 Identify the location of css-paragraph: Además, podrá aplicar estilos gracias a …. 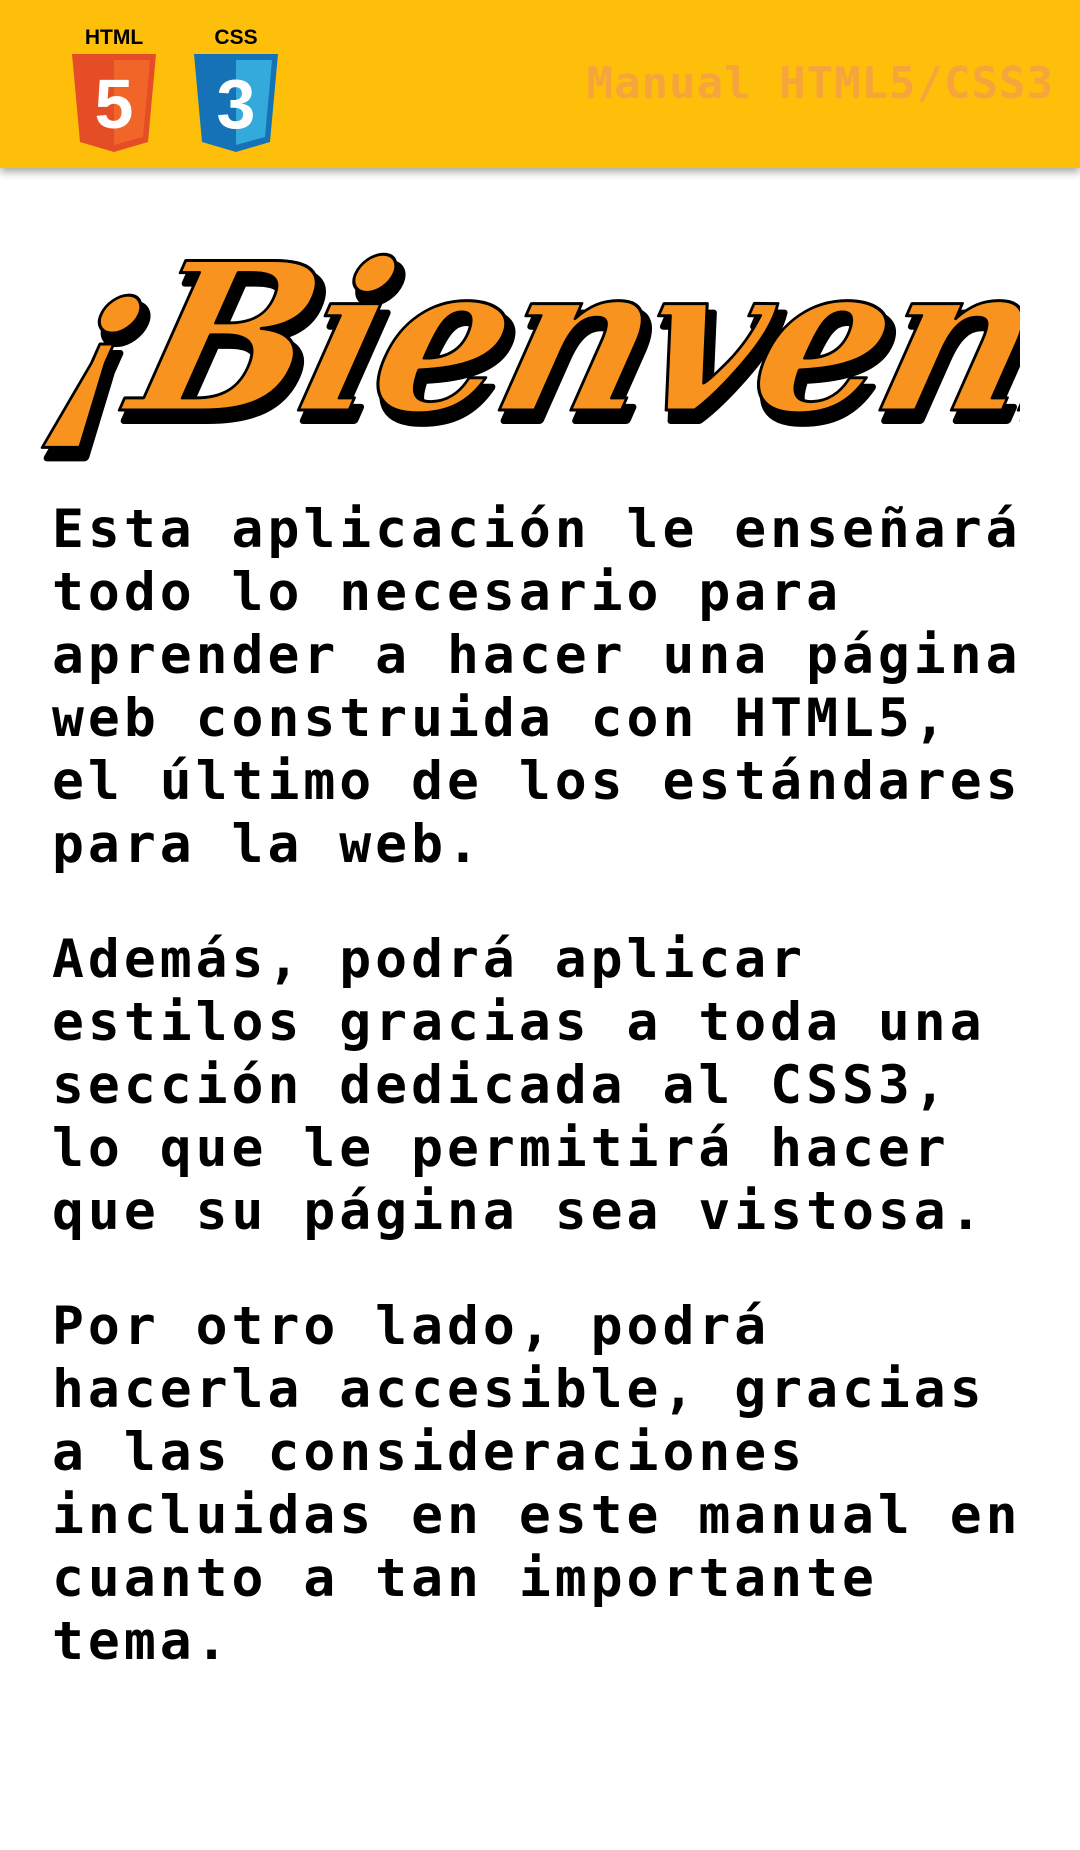
(519, 1085).